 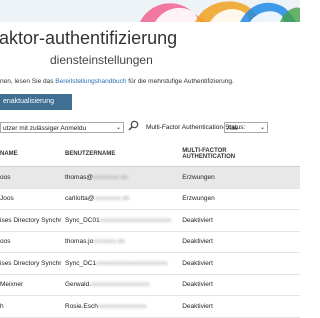 I want to click on intro-suffix: für die mehrstufige Authentifizierung., so click(x=180, y=81).